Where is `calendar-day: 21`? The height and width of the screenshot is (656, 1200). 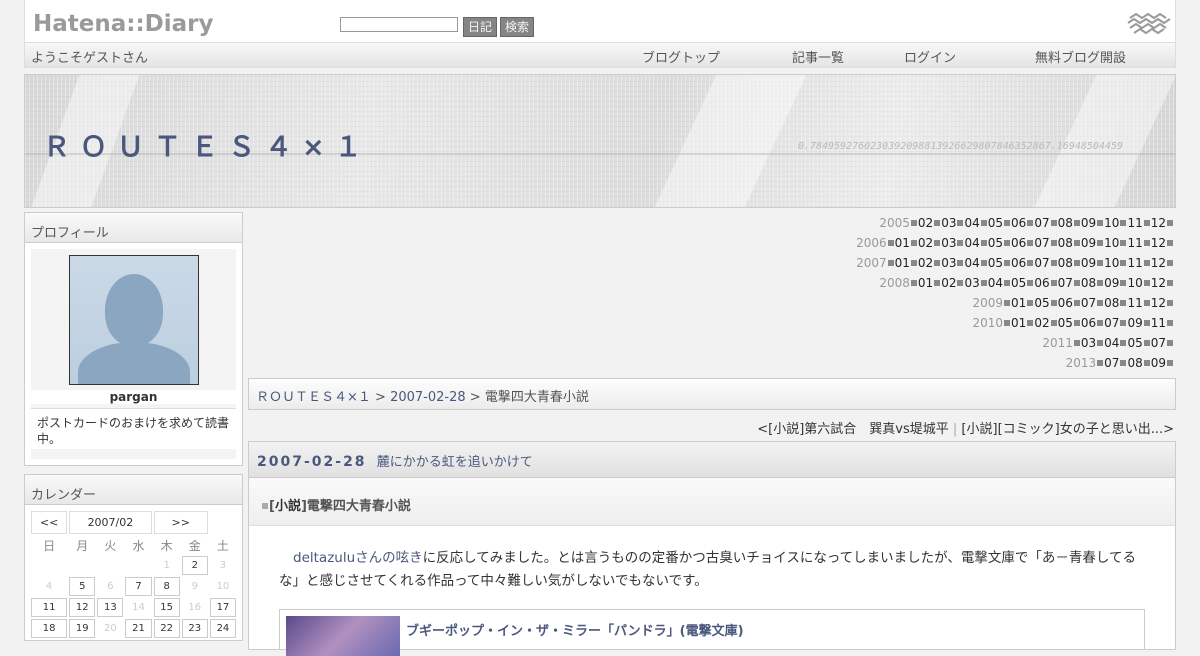
calendar-day: 21 is located at coordinates (138, 628).